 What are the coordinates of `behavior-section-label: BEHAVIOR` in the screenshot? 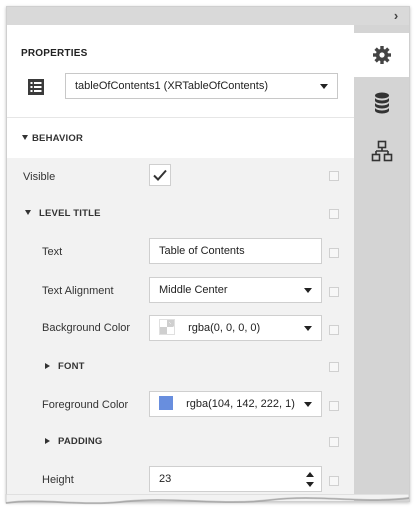 It's located at (58, 138).